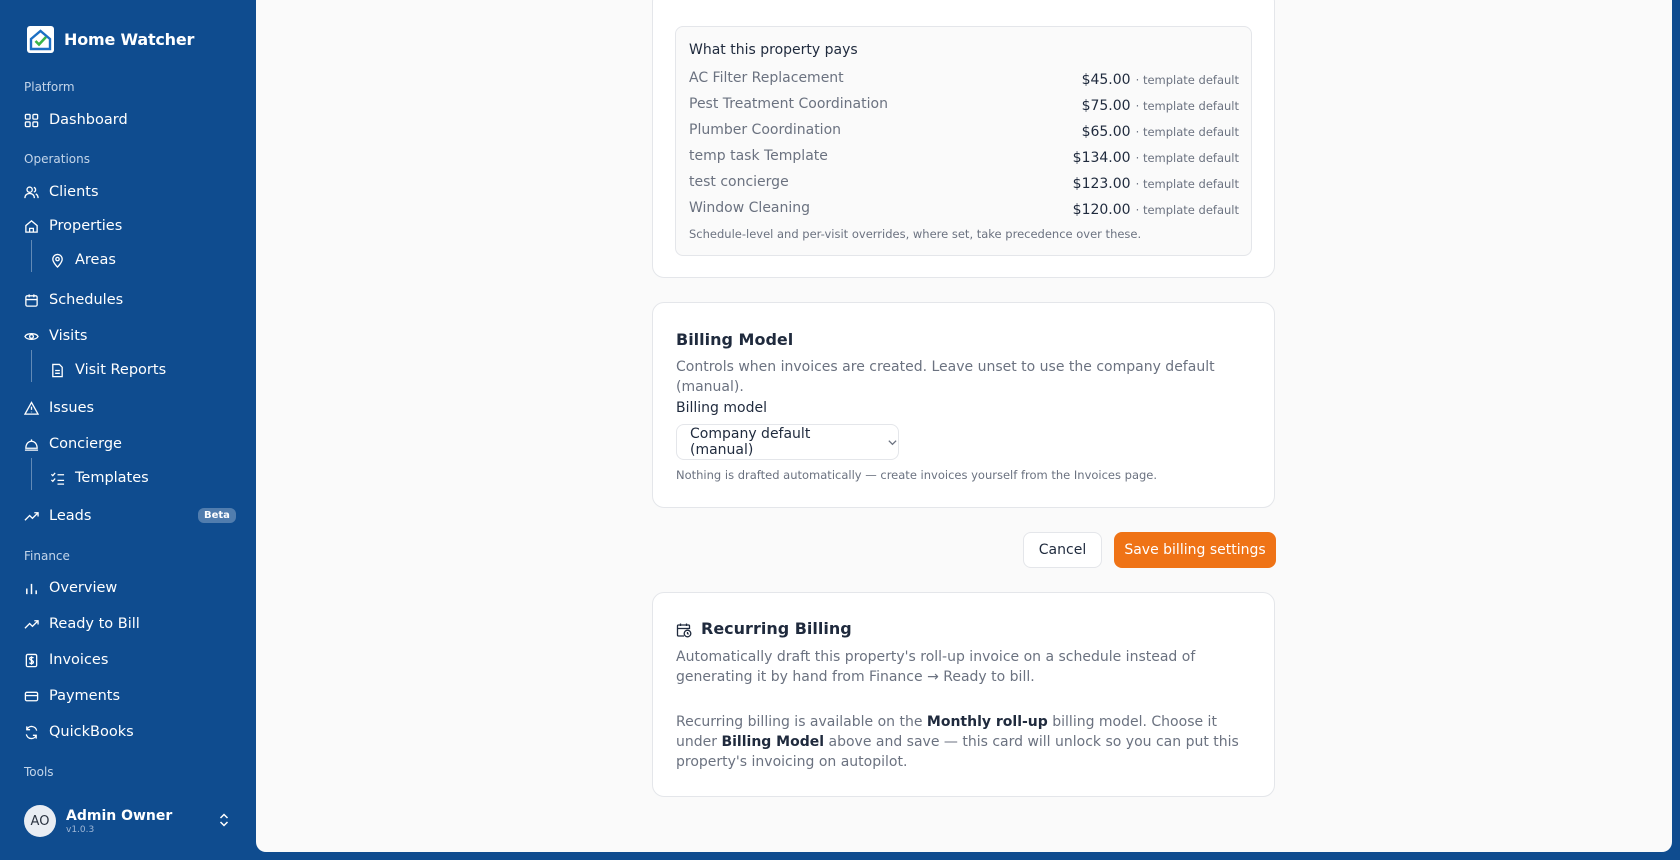 The image size is (1680, 860). I want to click on nav-leads: Leads, so click(57, 516).